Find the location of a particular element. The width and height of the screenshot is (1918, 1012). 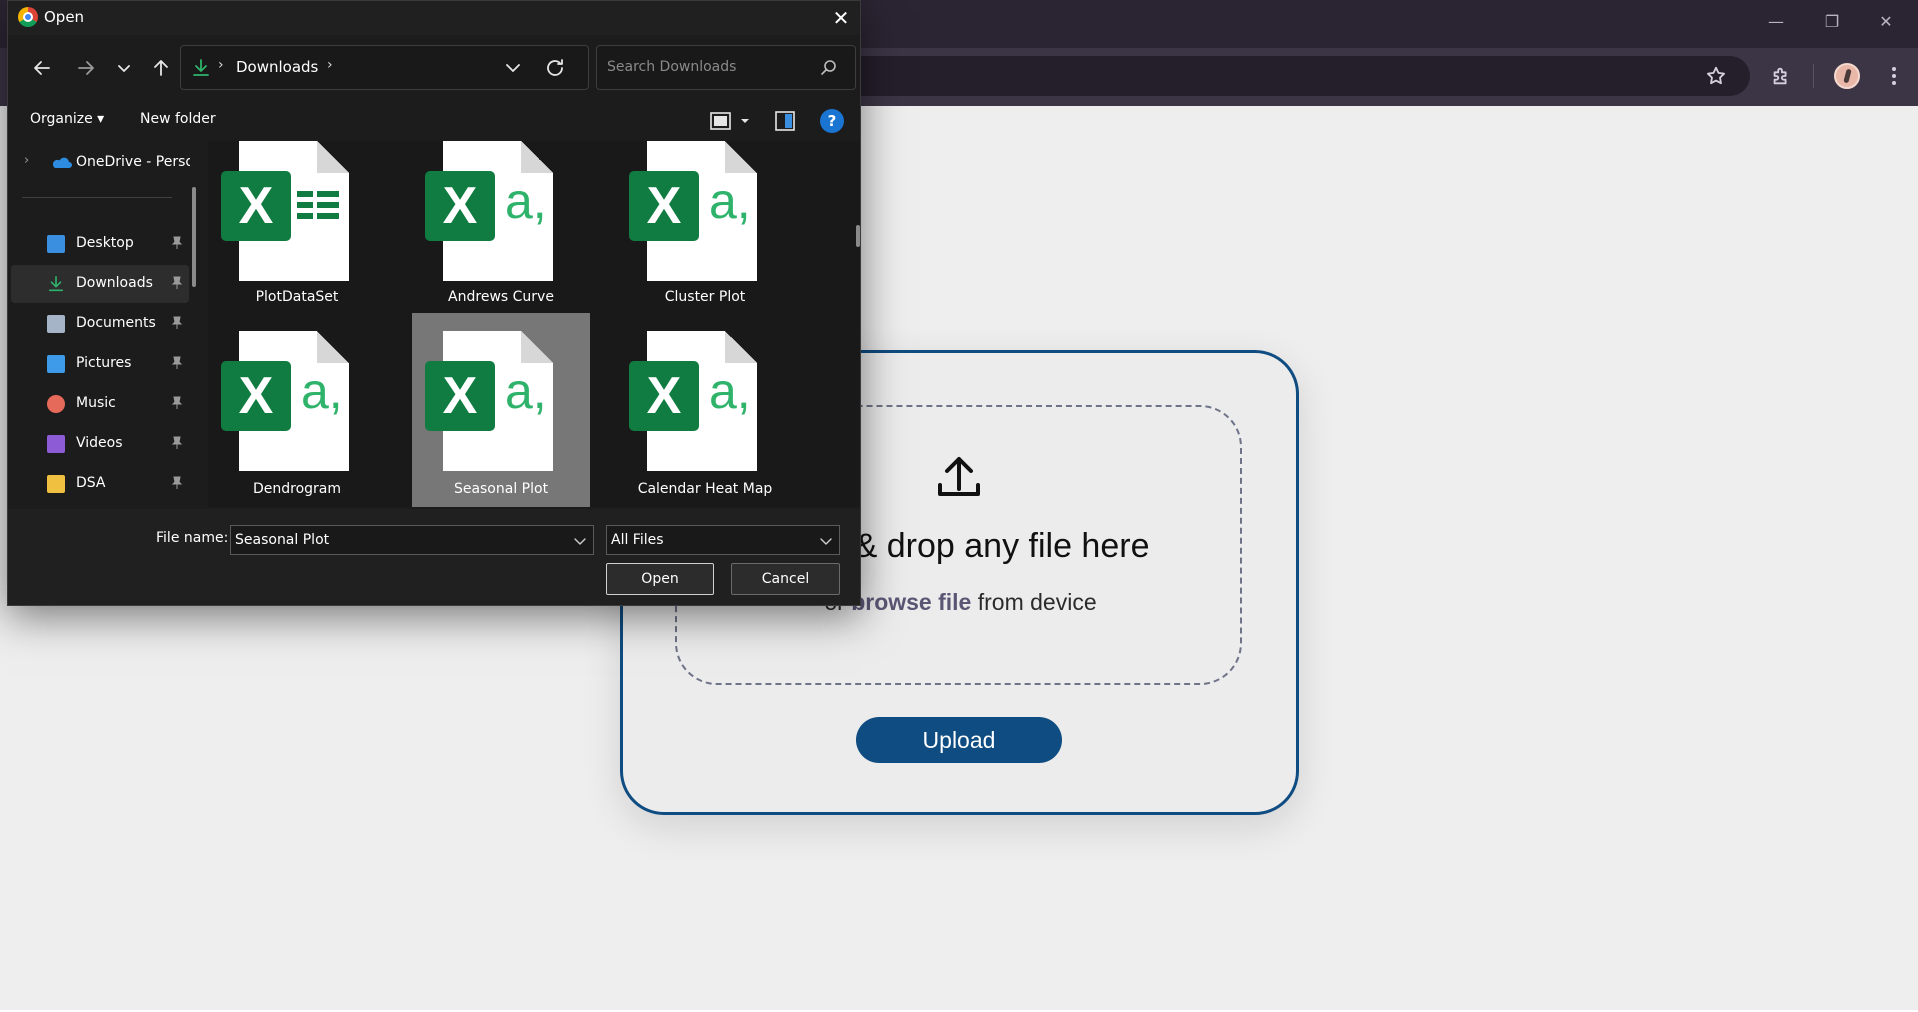

pictures-icon is located at coordinates (56, 364).